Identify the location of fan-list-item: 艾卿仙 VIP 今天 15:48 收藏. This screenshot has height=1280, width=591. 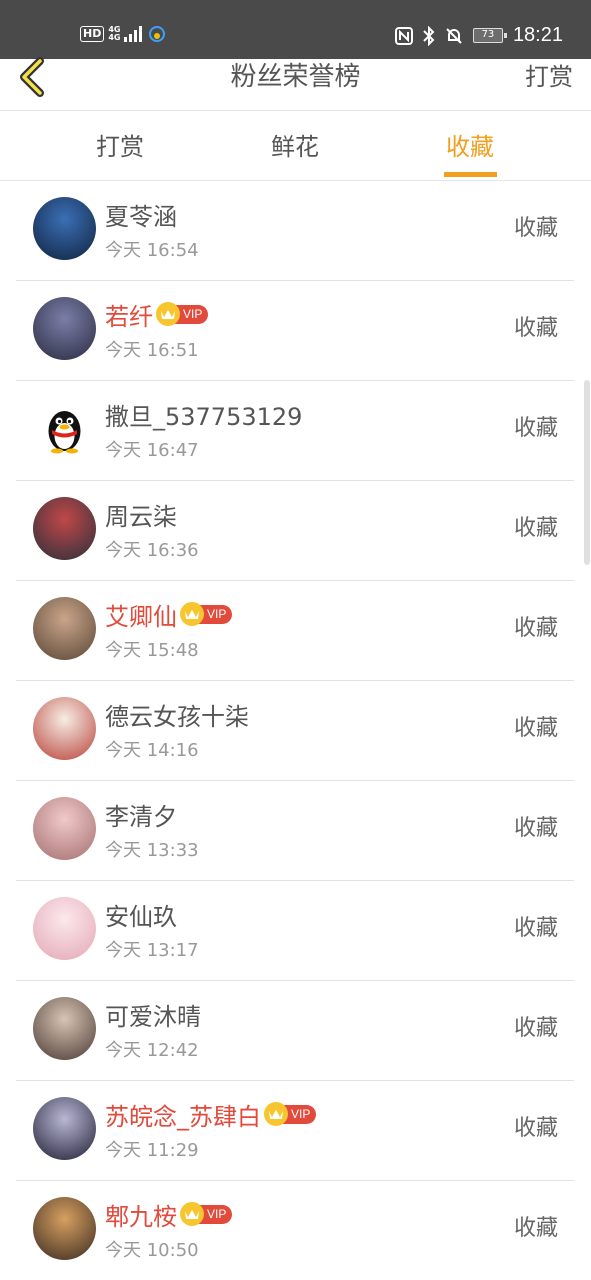
(295, 631).